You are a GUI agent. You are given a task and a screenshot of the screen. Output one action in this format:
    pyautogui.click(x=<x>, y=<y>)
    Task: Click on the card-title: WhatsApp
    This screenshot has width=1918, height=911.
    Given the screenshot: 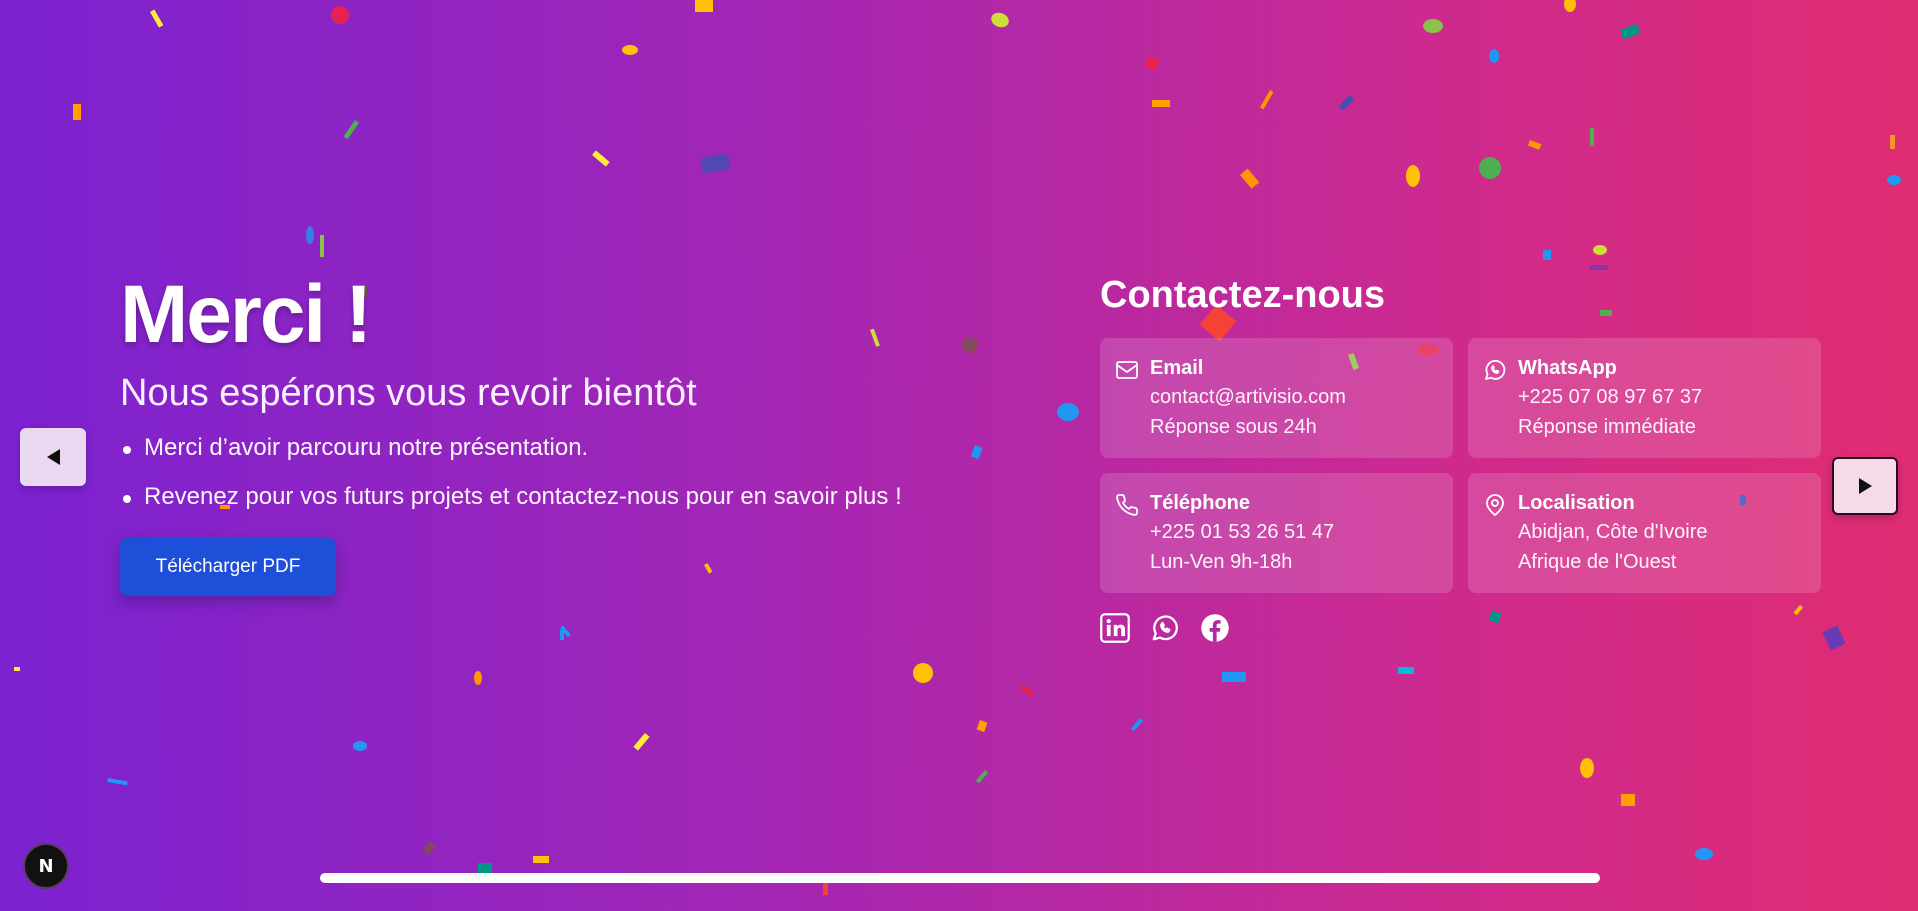 What is the action you would take?
    pyautogui.click(x=1567, y=368)
    